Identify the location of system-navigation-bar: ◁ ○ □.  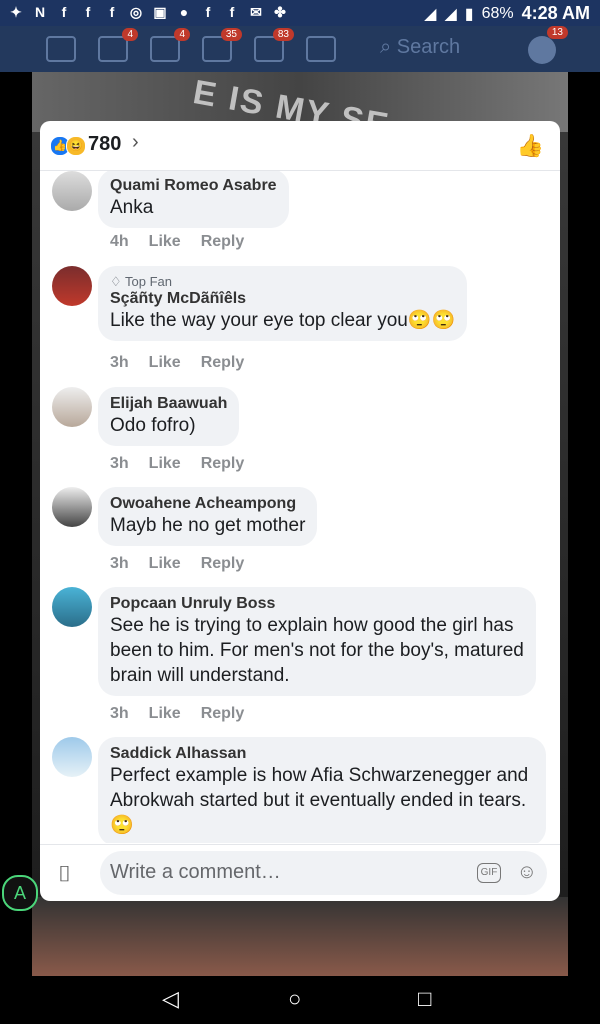
(300, 1000).